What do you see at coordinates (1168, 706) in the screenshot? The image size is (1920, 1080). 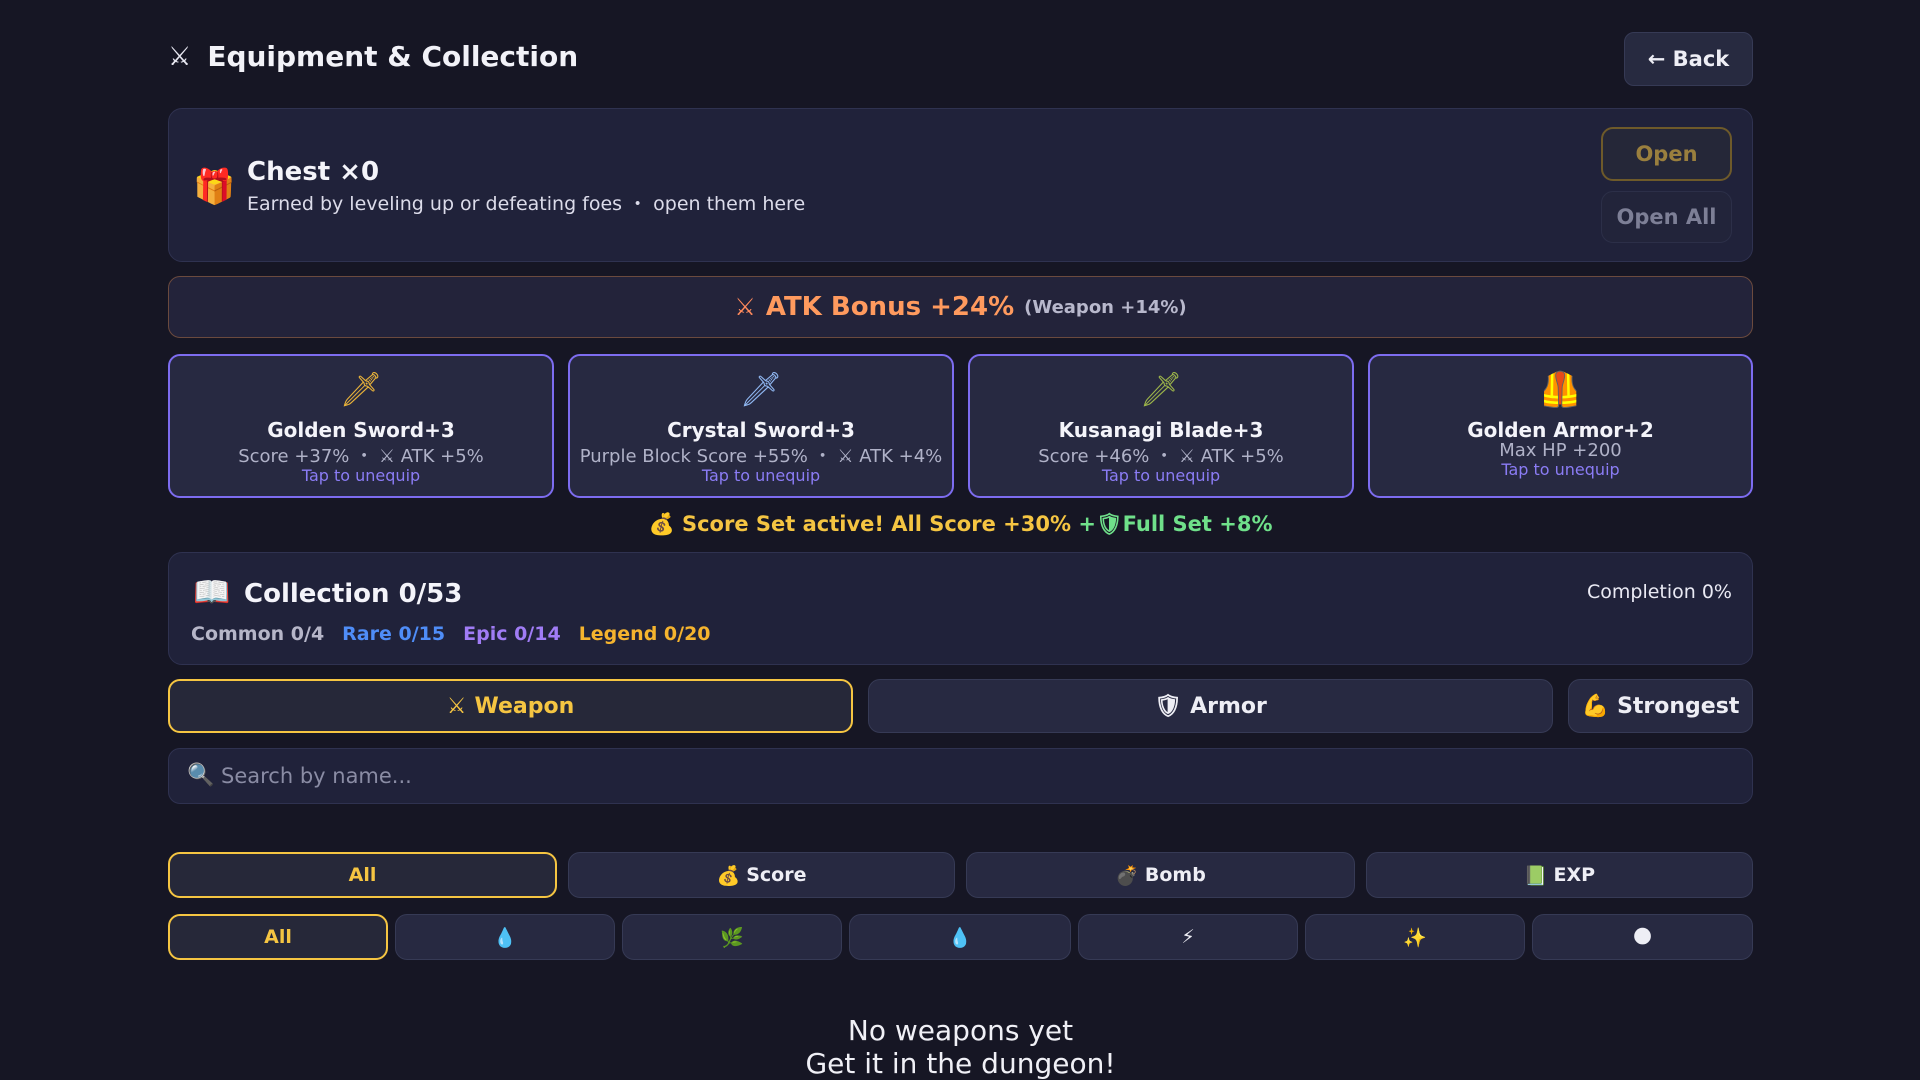 I see `shield-icon: 🛡` at bounding box center [1168, 706].